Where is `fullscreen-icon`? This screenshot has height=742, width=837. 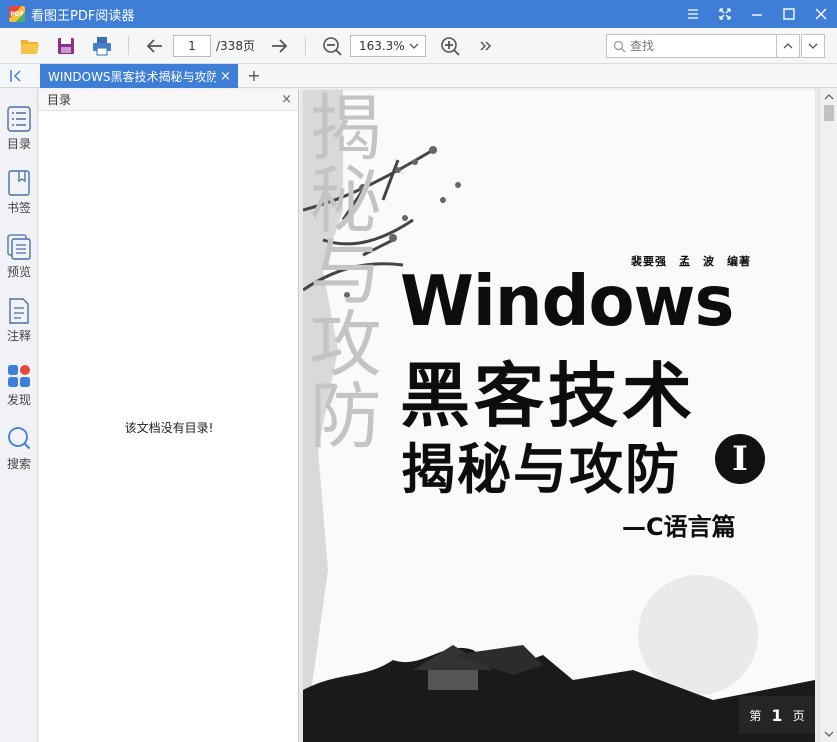 fullscreen-icon is located at coordinates (725, 14).